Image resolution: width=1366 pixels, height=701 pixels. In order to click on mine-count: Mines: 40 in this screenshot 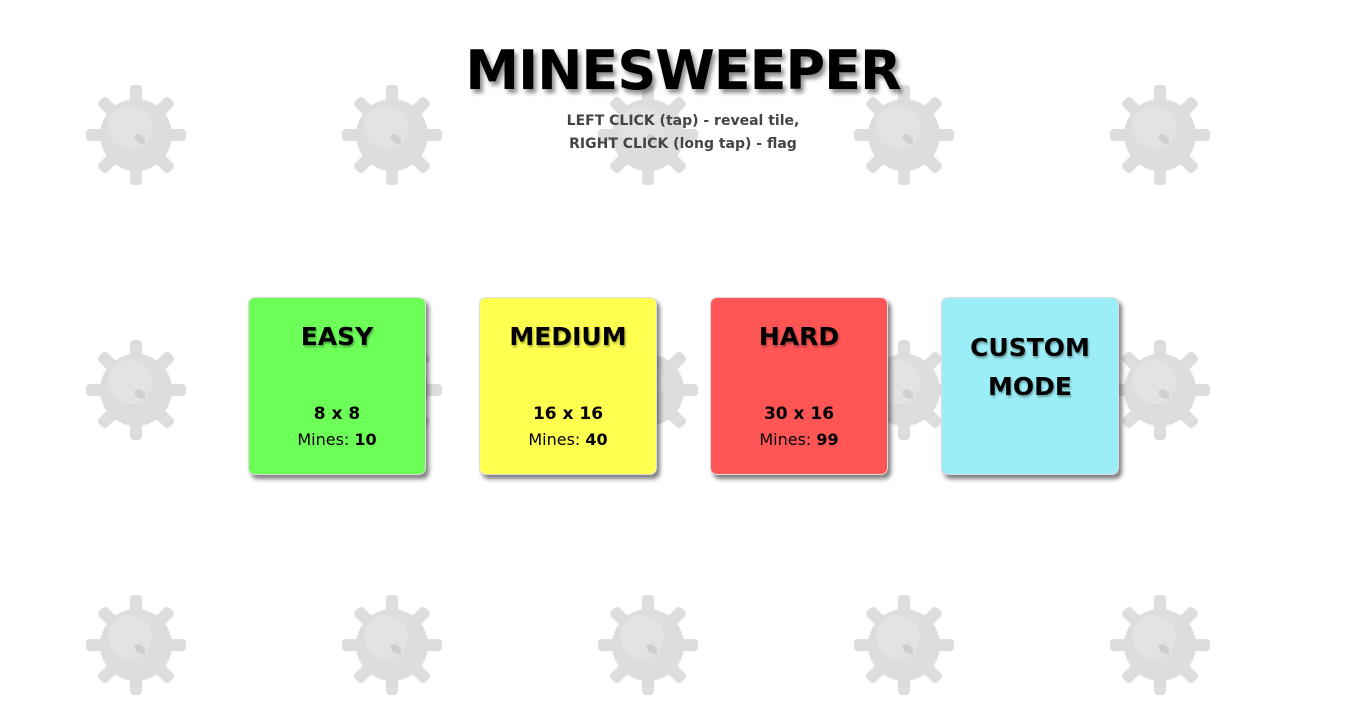, I will do `click(568, 439)`.